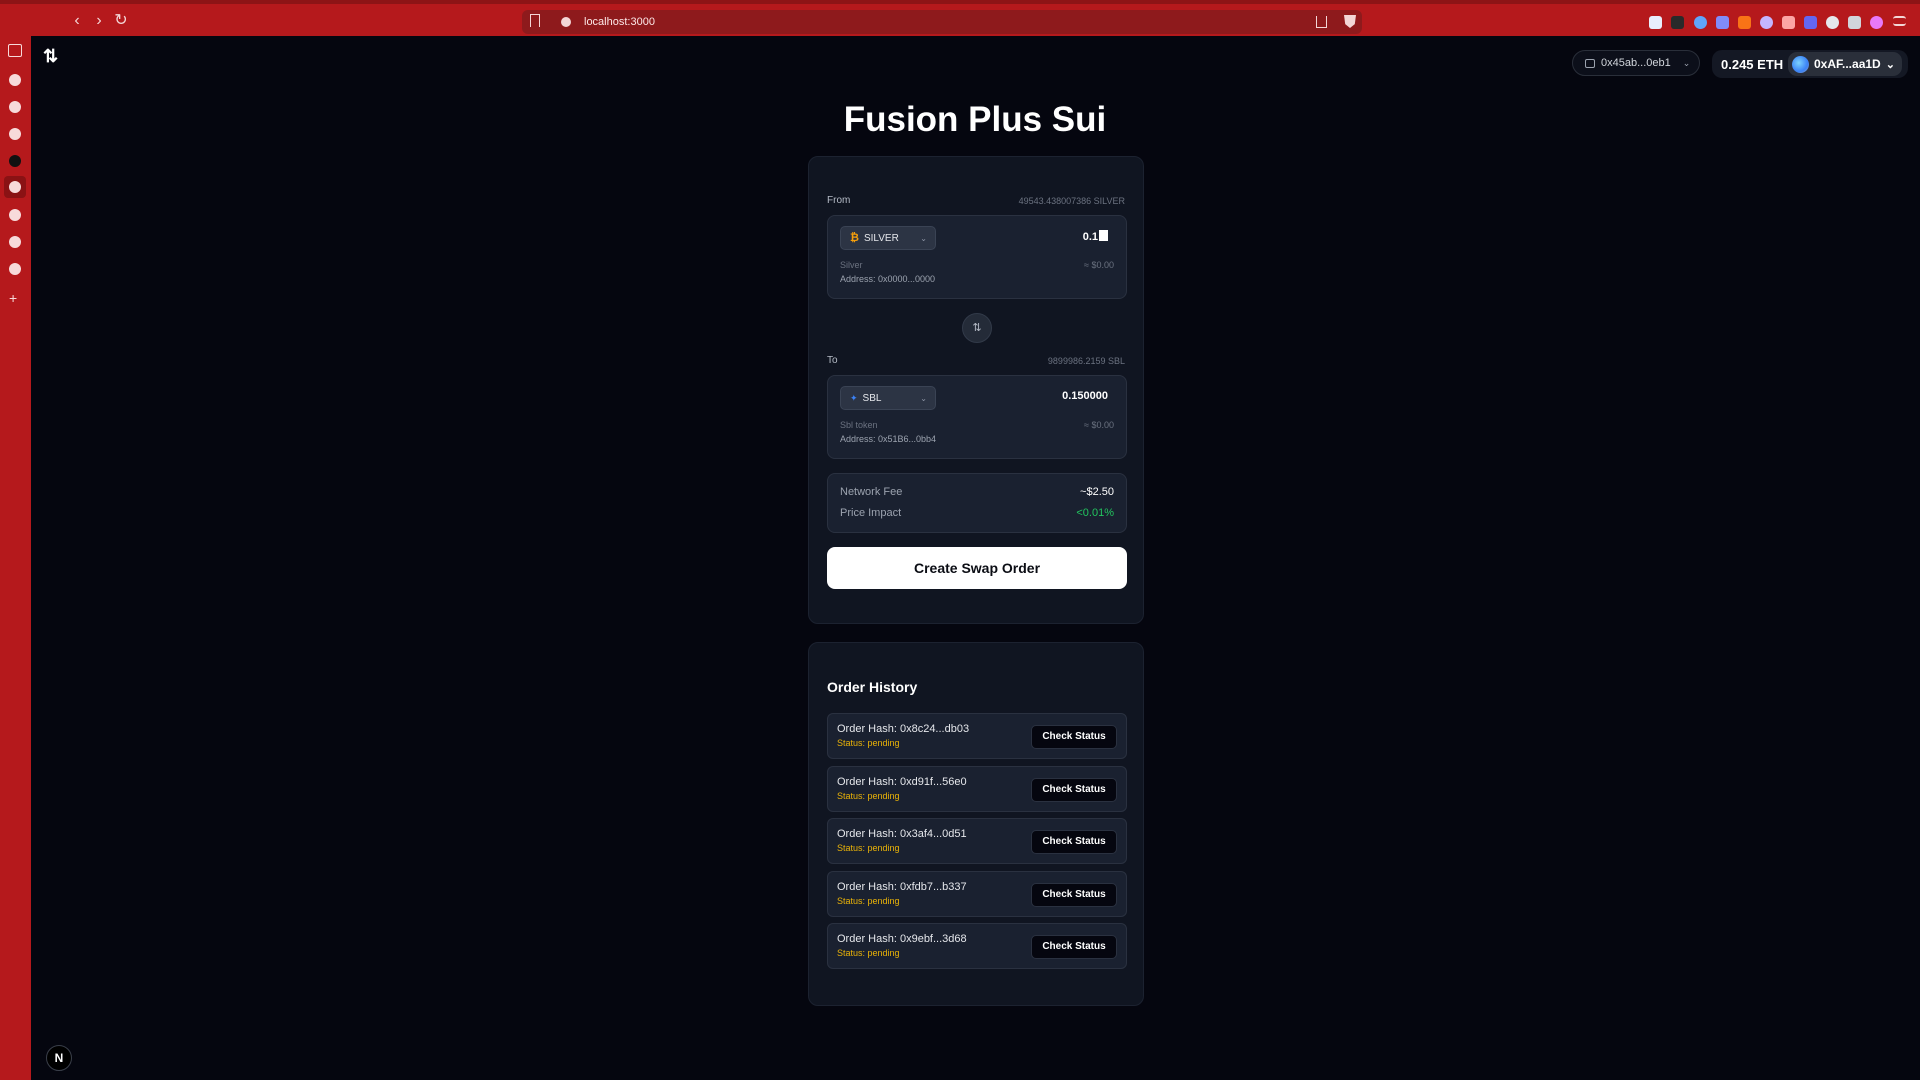  What do you see at coordinates (977, 503) in the screenshot?
I see `fee-summary: Network Fee ~$2.50 Price Impact <0.01%` at bounding box center [977, 503].